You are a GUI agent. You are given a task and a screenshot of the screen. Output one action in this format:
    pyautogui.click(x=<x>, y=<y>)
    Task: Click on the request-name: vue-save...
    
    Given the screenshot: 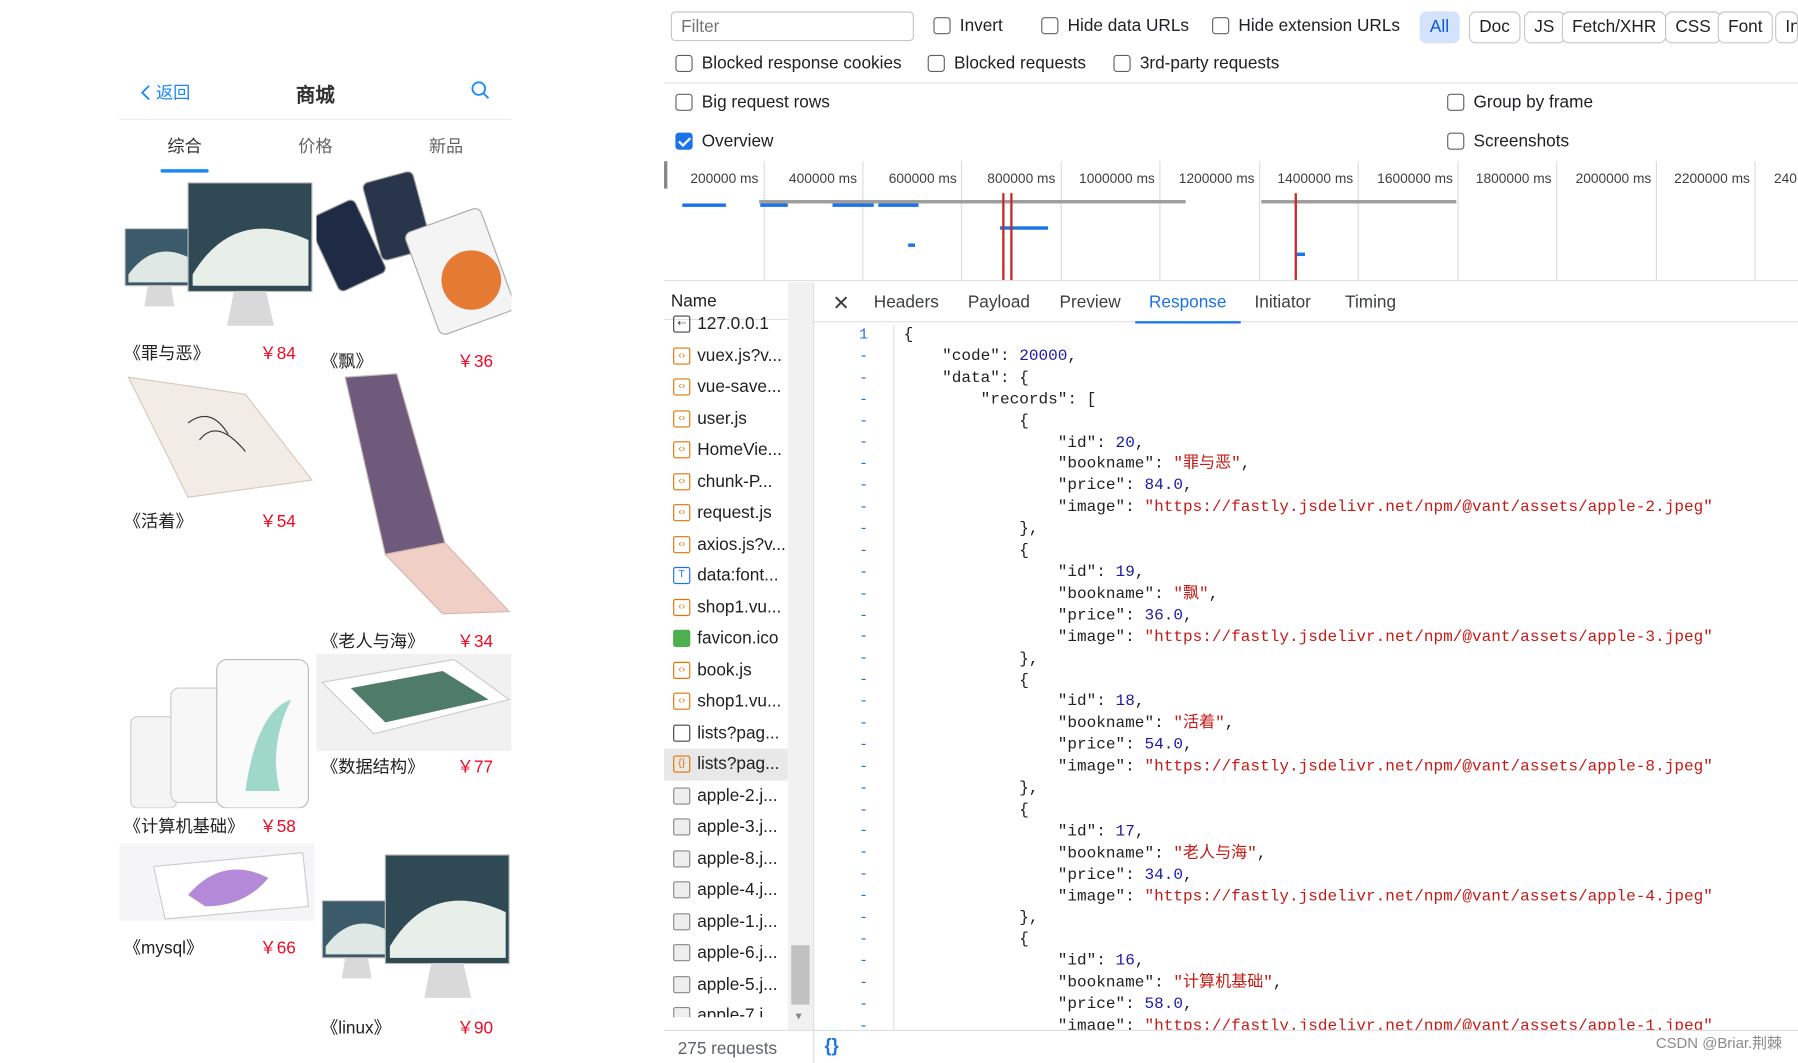 What is the action you would take?
    pyautogui.click(x=739, y=387)
    